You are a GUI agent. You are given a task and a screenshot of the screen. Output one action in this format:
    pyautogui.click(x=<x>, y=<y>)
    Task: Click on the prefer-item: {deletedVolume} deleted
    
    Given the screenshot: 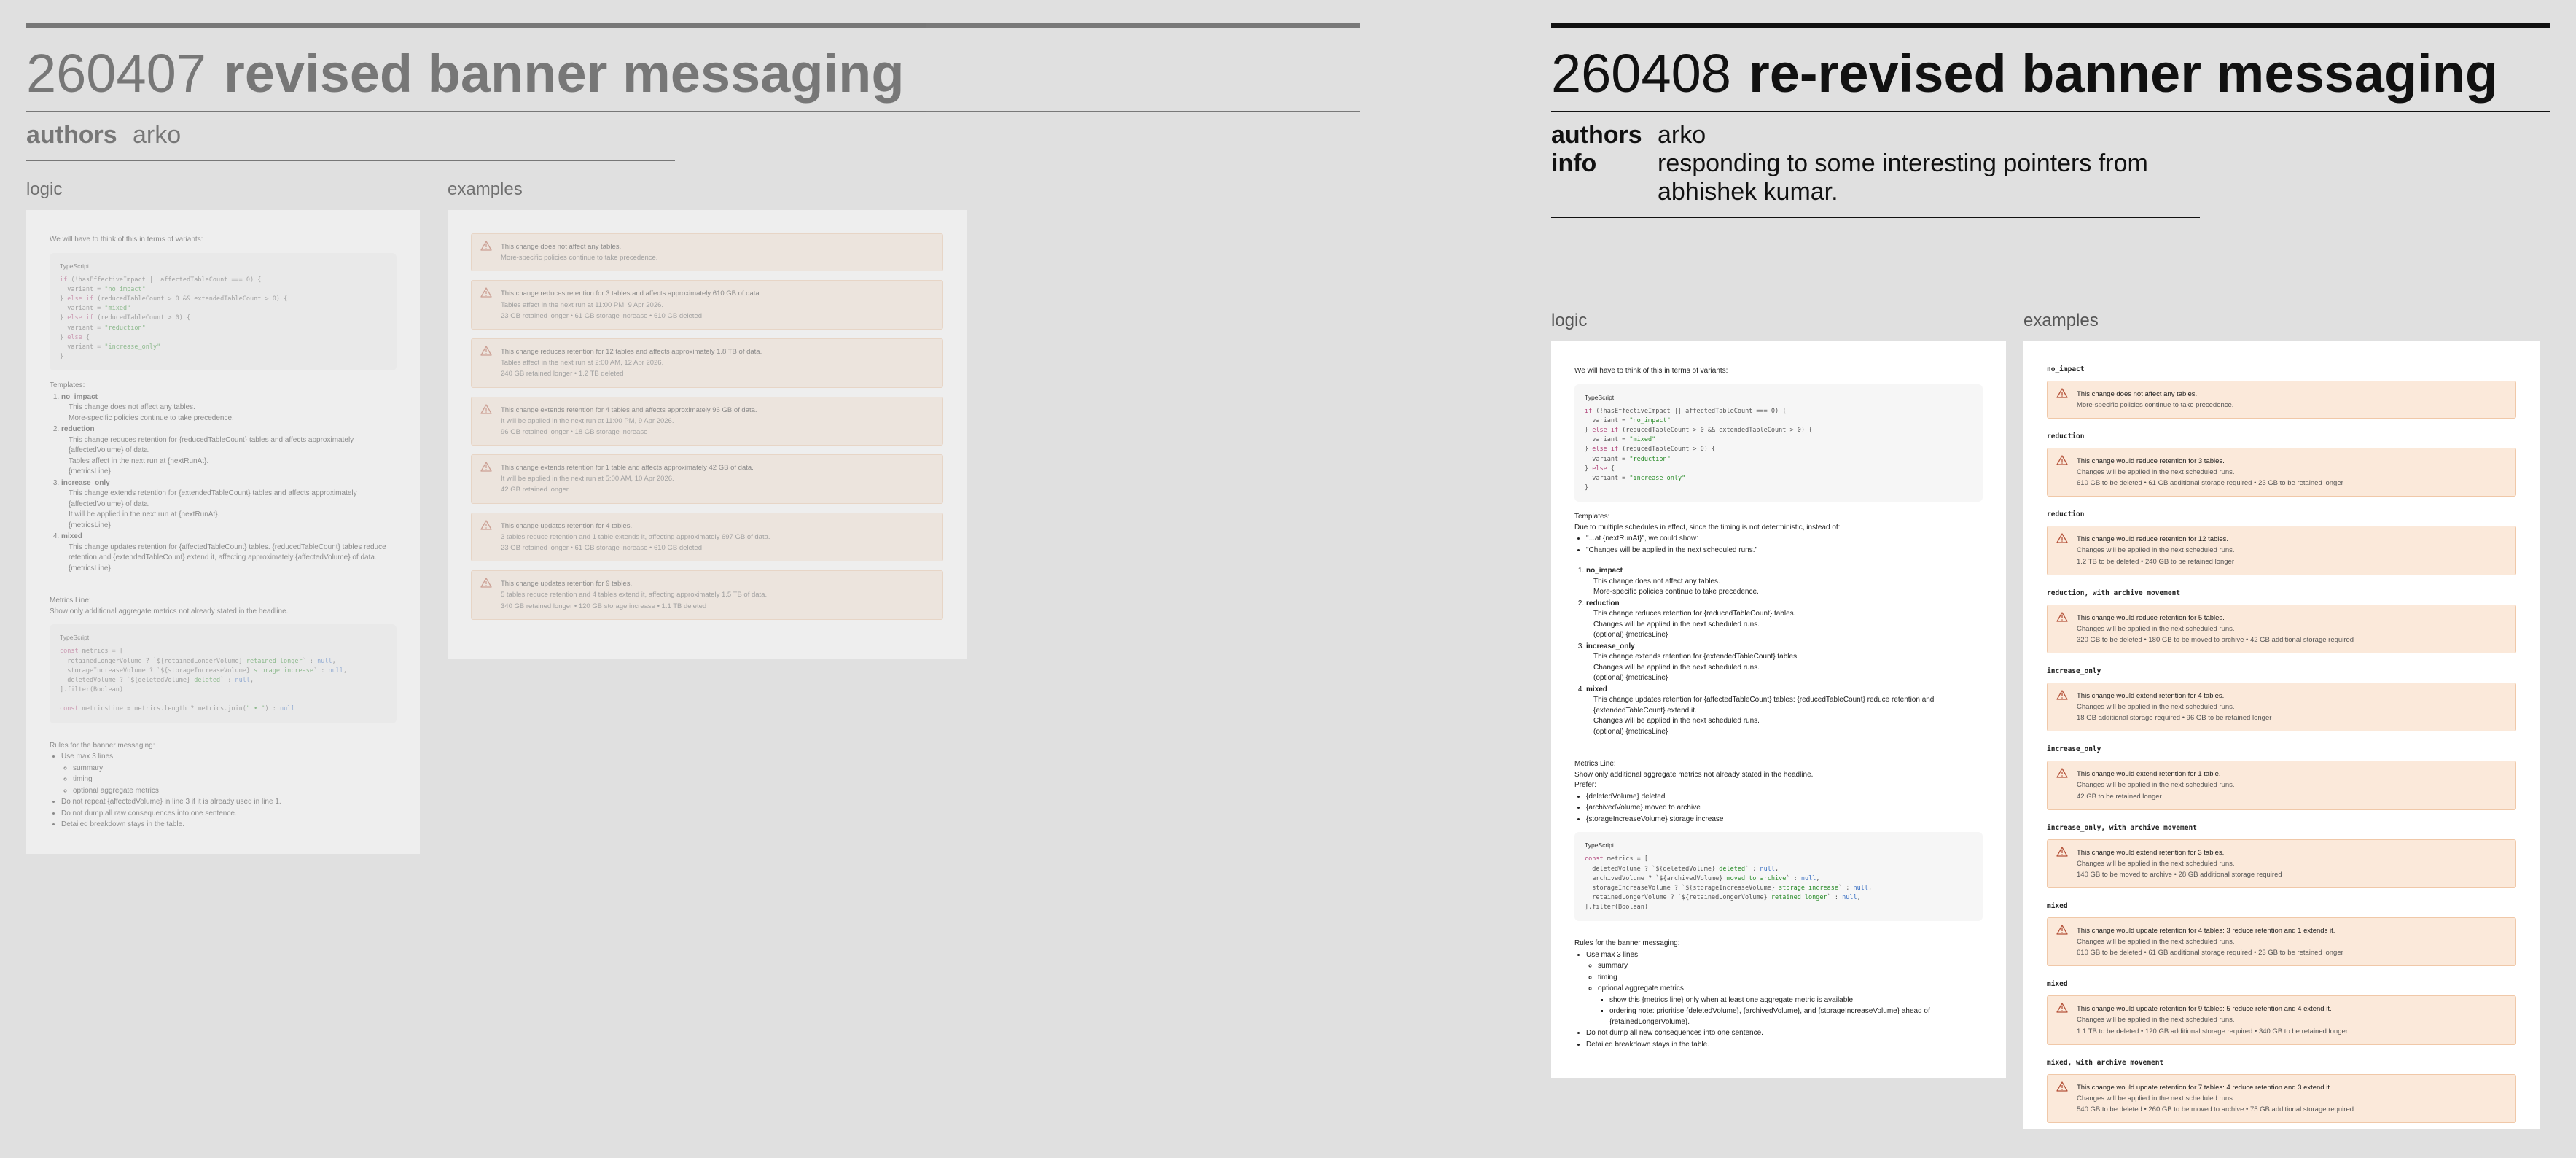 What is the action you would take?
    pyautogui.click(x=1784, y=797)
    